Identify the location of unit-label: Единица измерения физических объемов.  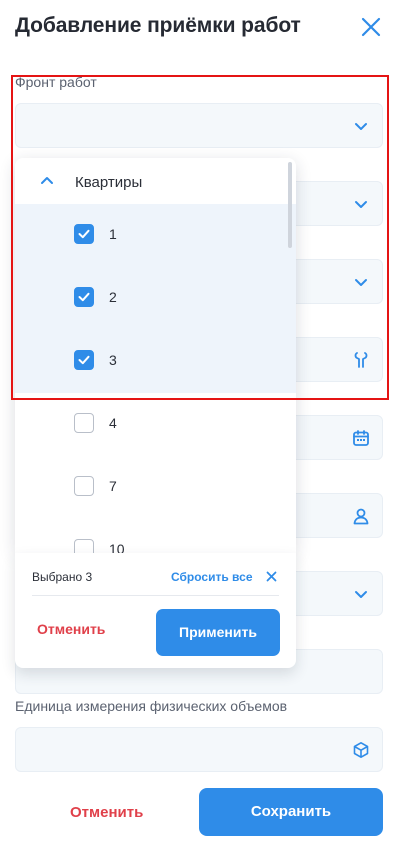
(151, 706).